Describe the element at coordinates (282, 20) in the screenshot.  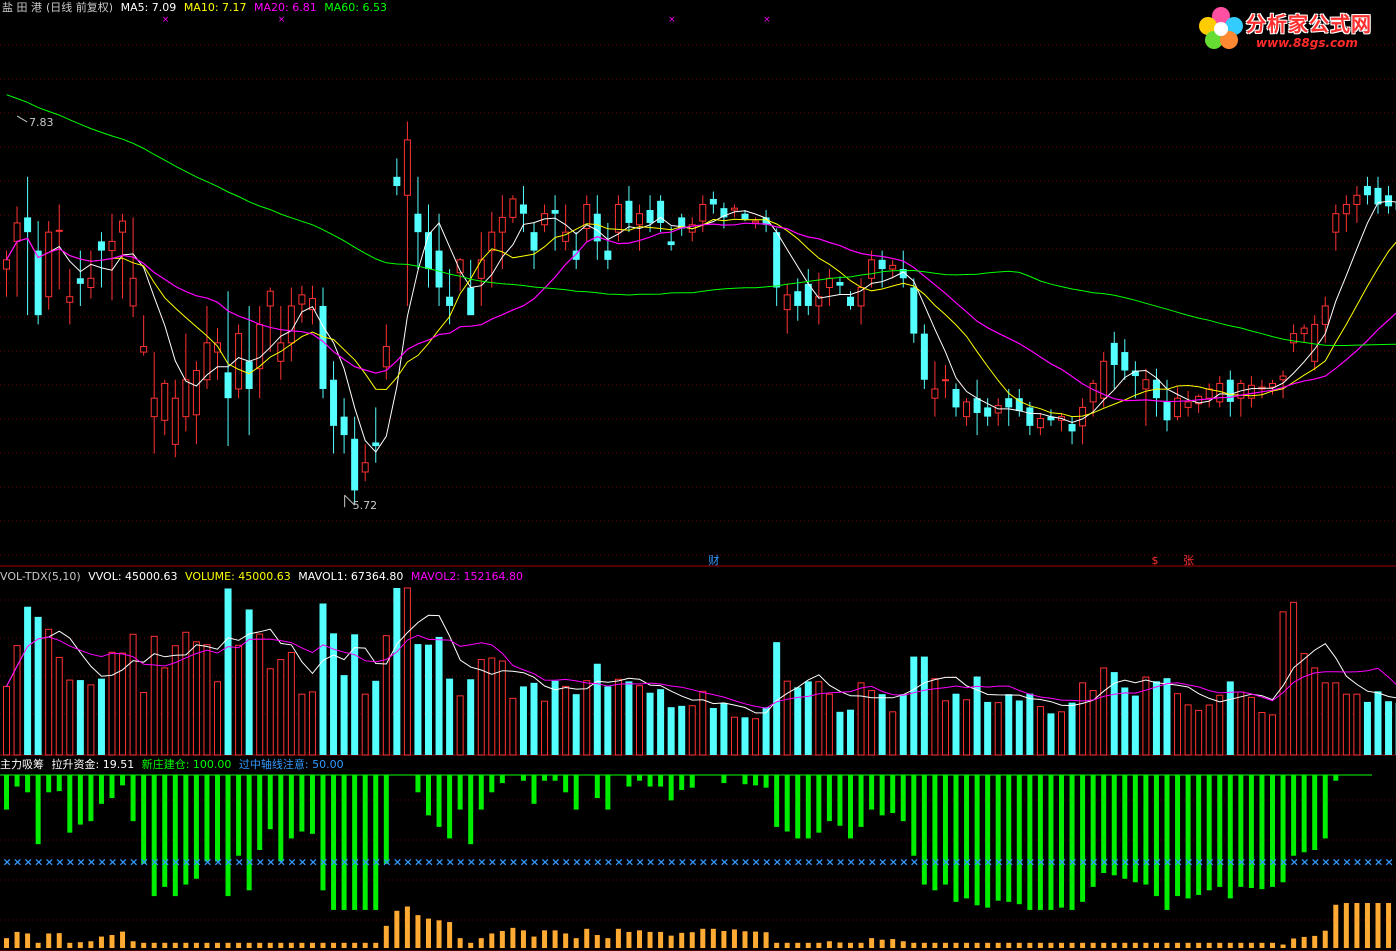
I see `signal-marker: ×` at that location.